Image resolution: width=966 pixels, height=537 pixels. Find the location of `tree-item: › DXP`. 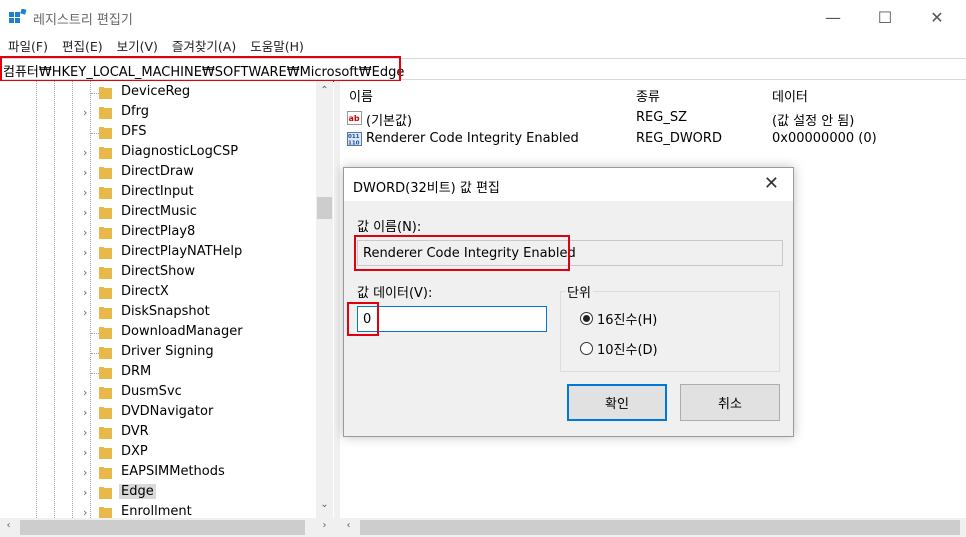

tree-item: › DXP is located at coordinates (158, 453).